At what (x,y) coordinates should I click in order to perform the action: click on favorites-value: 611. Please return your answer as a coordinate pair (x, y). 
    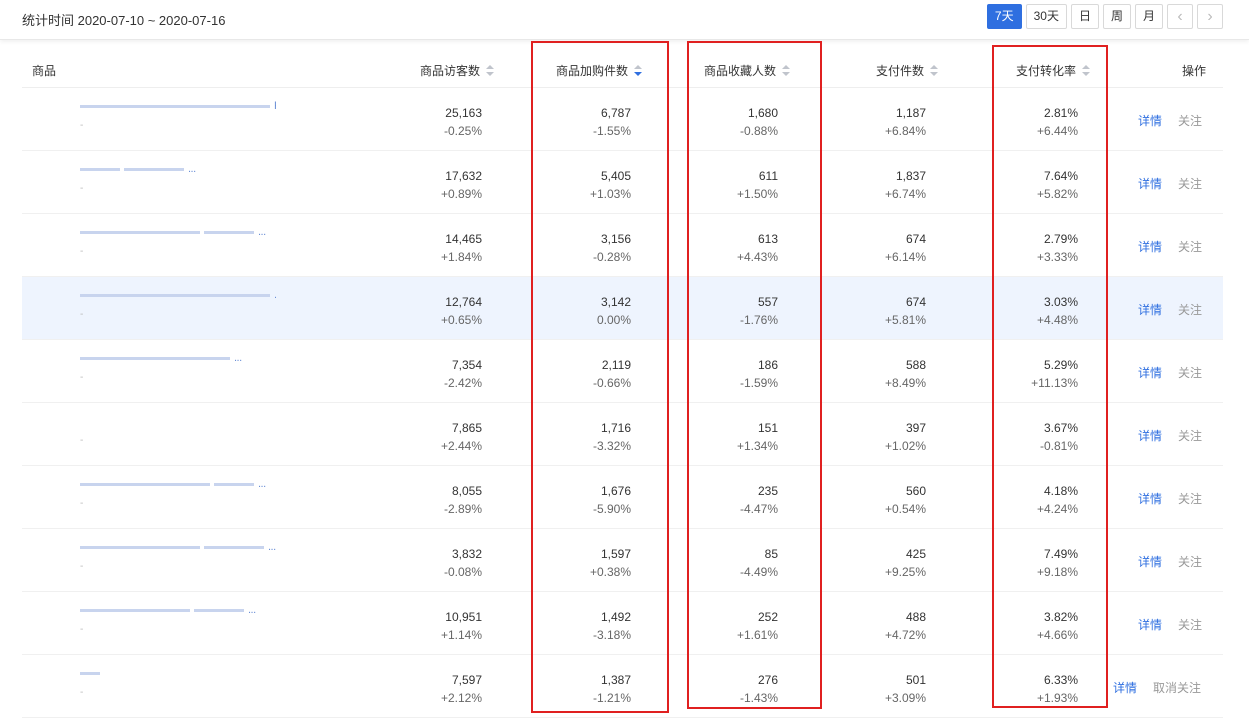
    Looking at the image, I should click on (768, 176).